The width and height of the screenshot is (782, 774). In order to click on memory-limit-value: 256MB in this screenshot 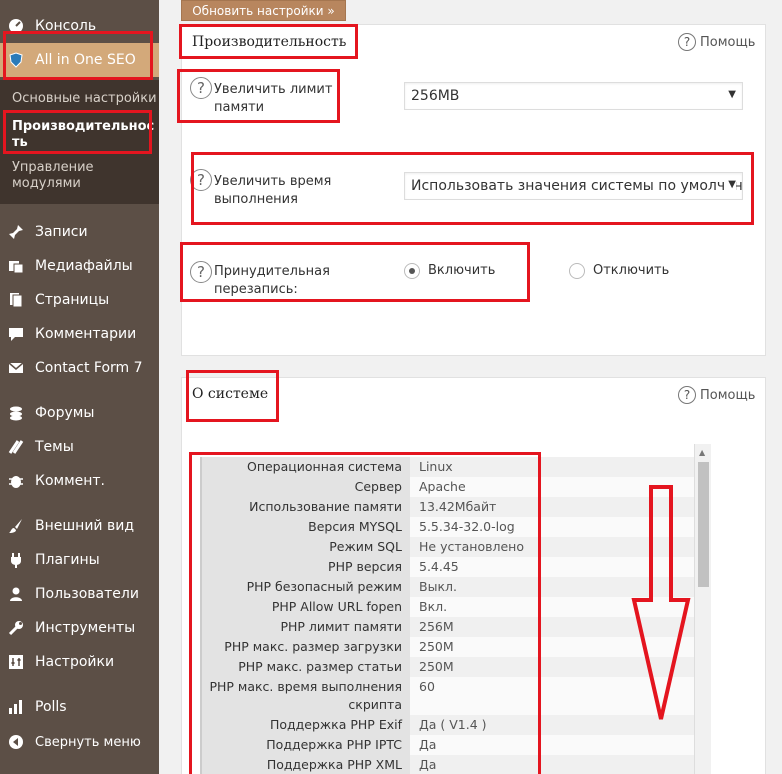, I will do `click(435, 96)`.